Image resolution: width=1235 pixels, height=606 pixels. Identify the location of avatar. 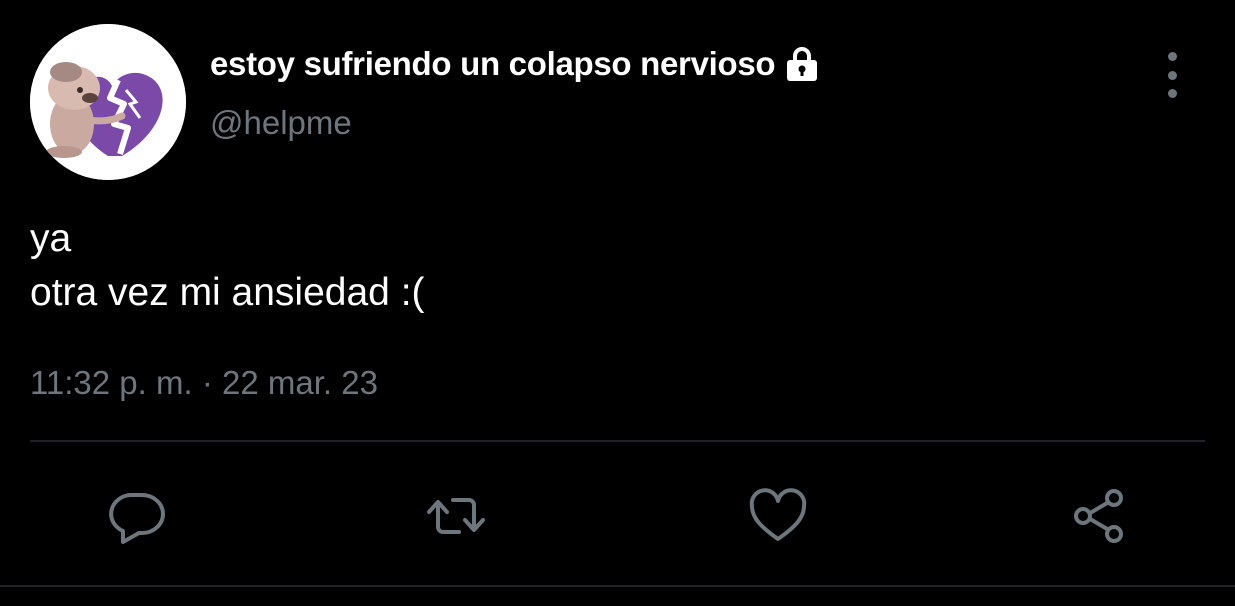
(108, 102).